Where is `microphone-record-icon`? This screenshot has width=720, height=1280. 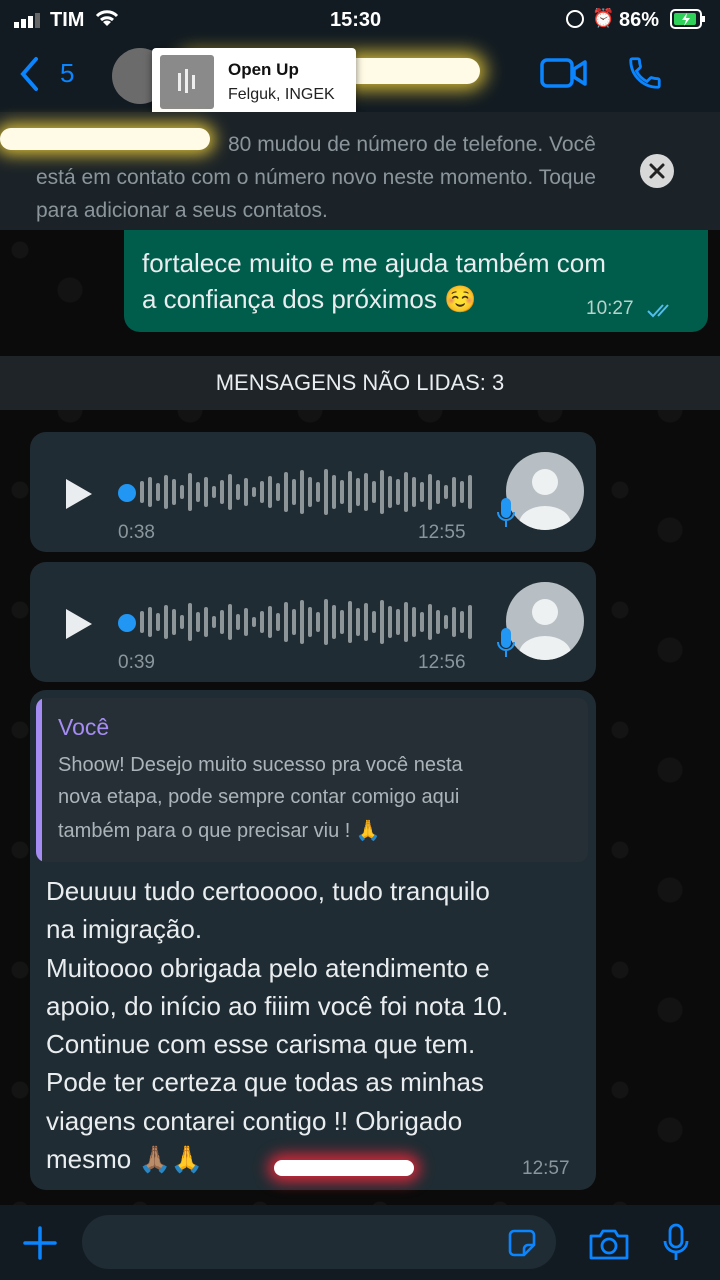
microphone-record-icon is located at coordinates (676, 1243).